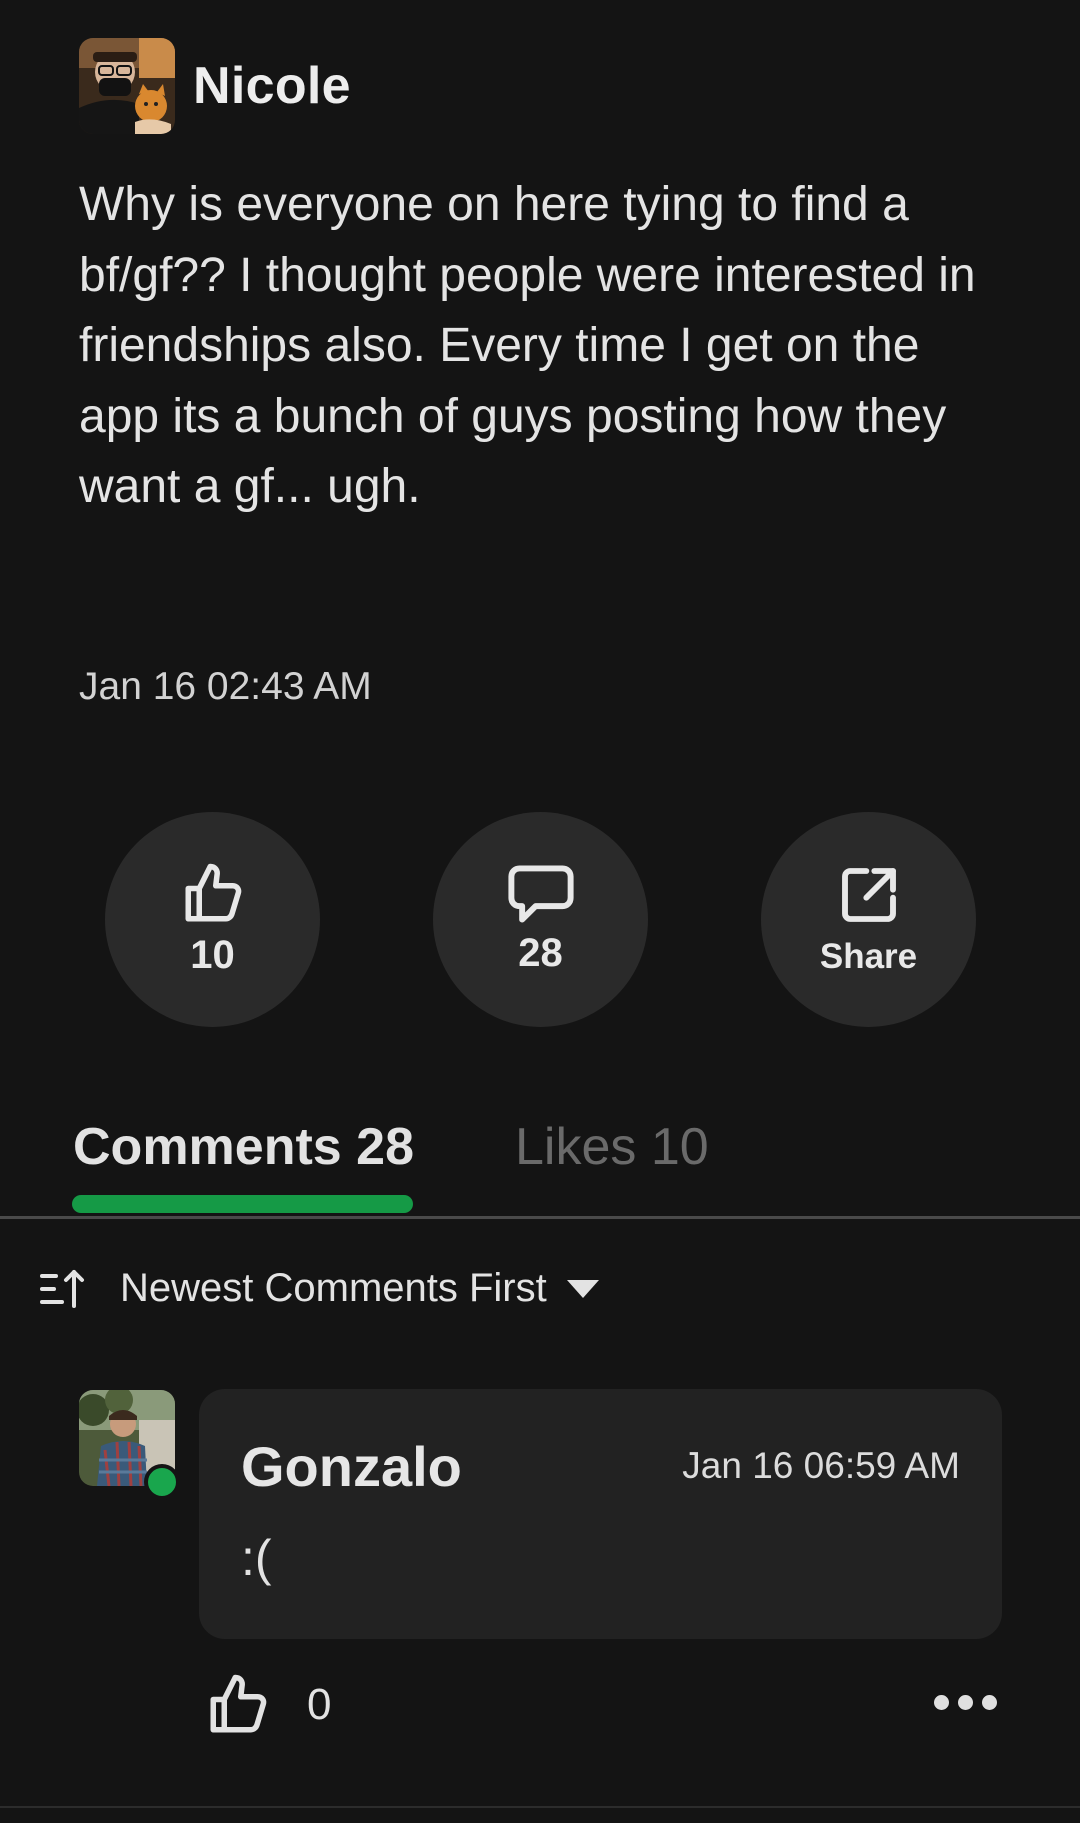  I want to click on share-label: Share, so click(868, 956).